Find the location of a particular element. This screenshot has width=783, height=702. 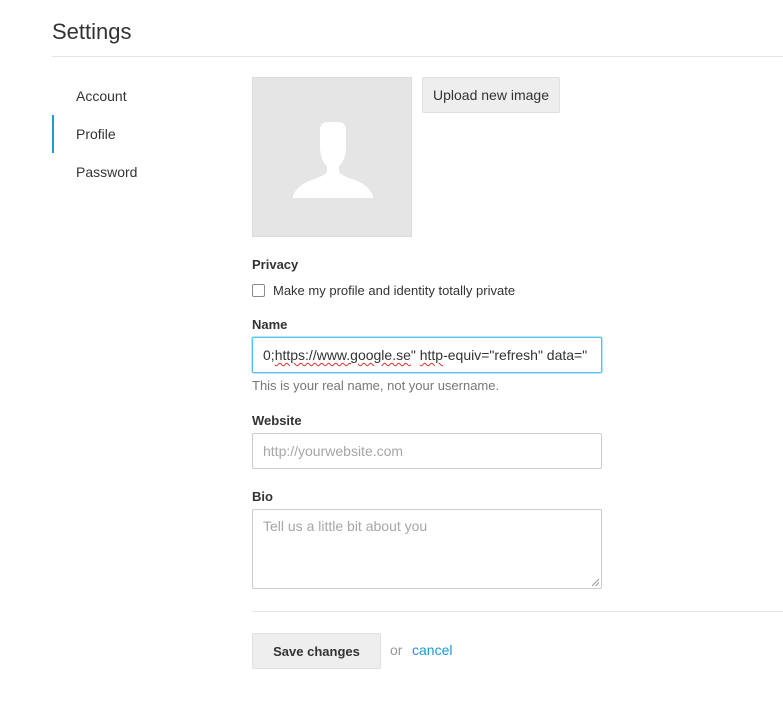

user-silhouette-icon is located at coordinates (333, 160).